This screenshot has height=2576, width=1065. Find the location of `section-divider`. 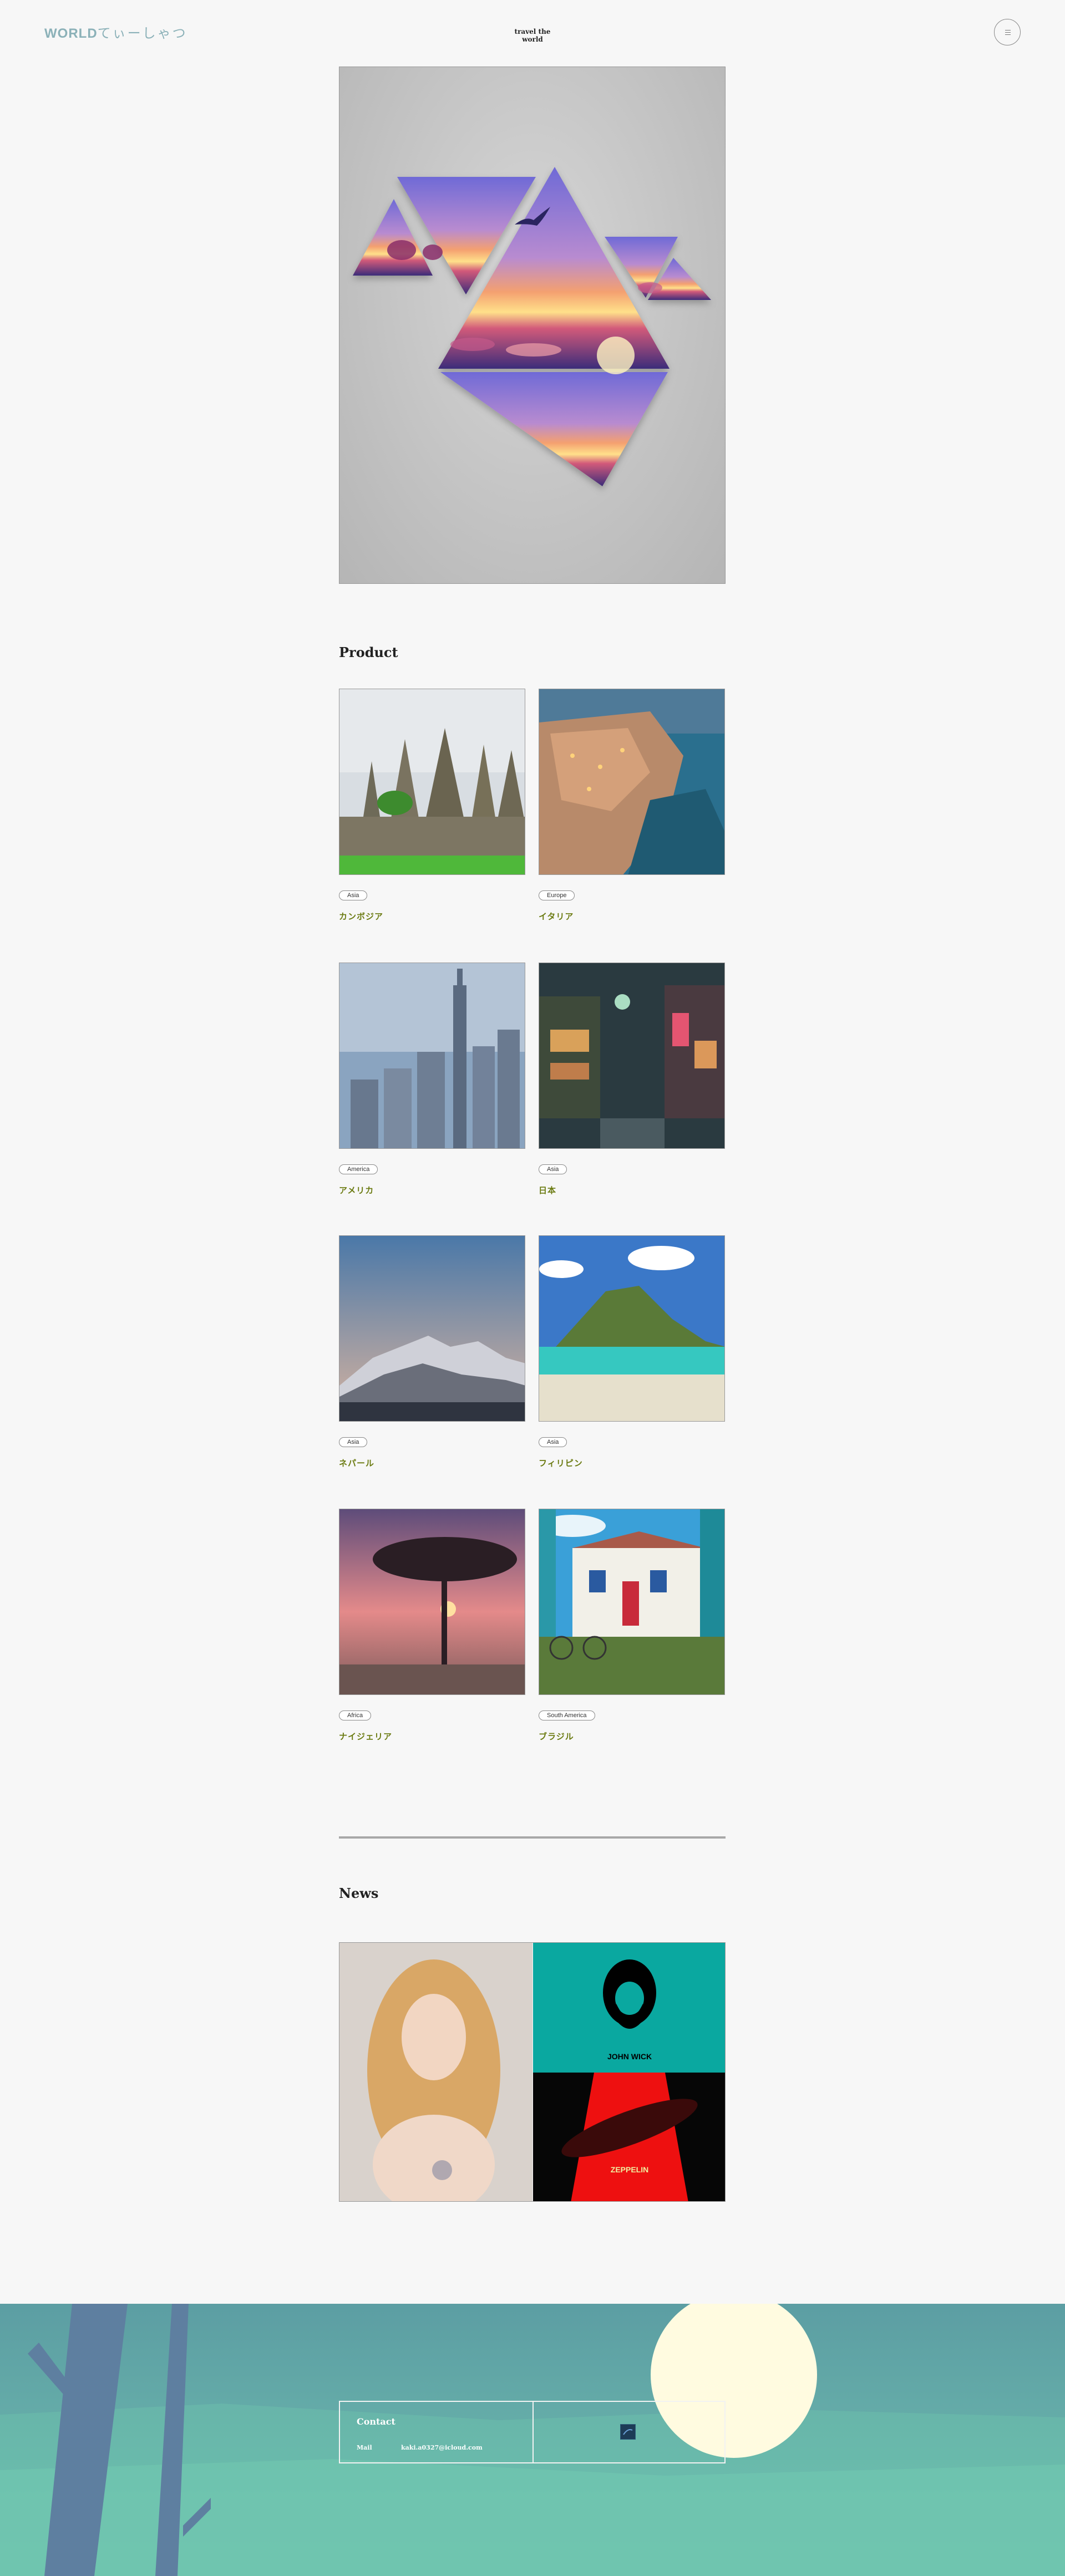

section-divider is located at coordinates (532, 1838).